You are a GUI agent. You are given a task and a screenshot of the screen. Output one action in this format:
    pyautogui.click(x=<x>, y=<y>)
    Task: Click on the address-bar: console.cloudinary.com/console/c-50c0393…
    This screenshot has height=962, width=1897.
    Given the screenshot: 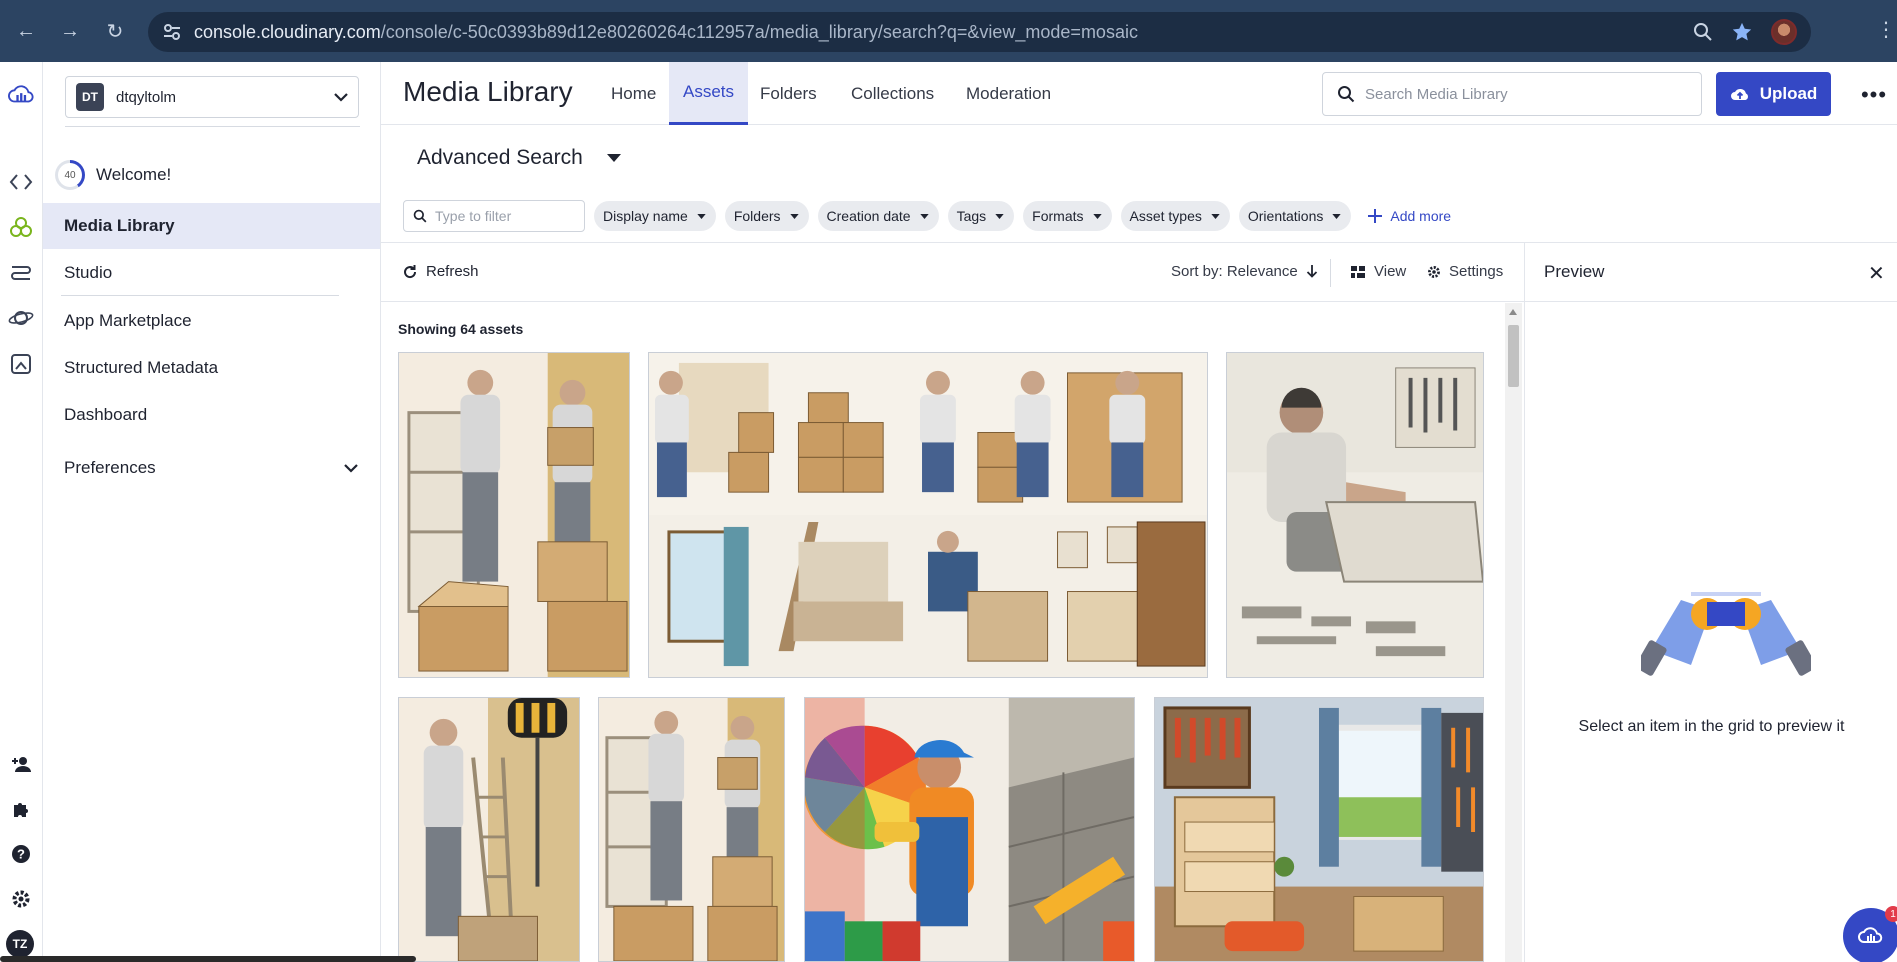 What is the action you would take?
    pyautogui.click(x=979, y=32)
    